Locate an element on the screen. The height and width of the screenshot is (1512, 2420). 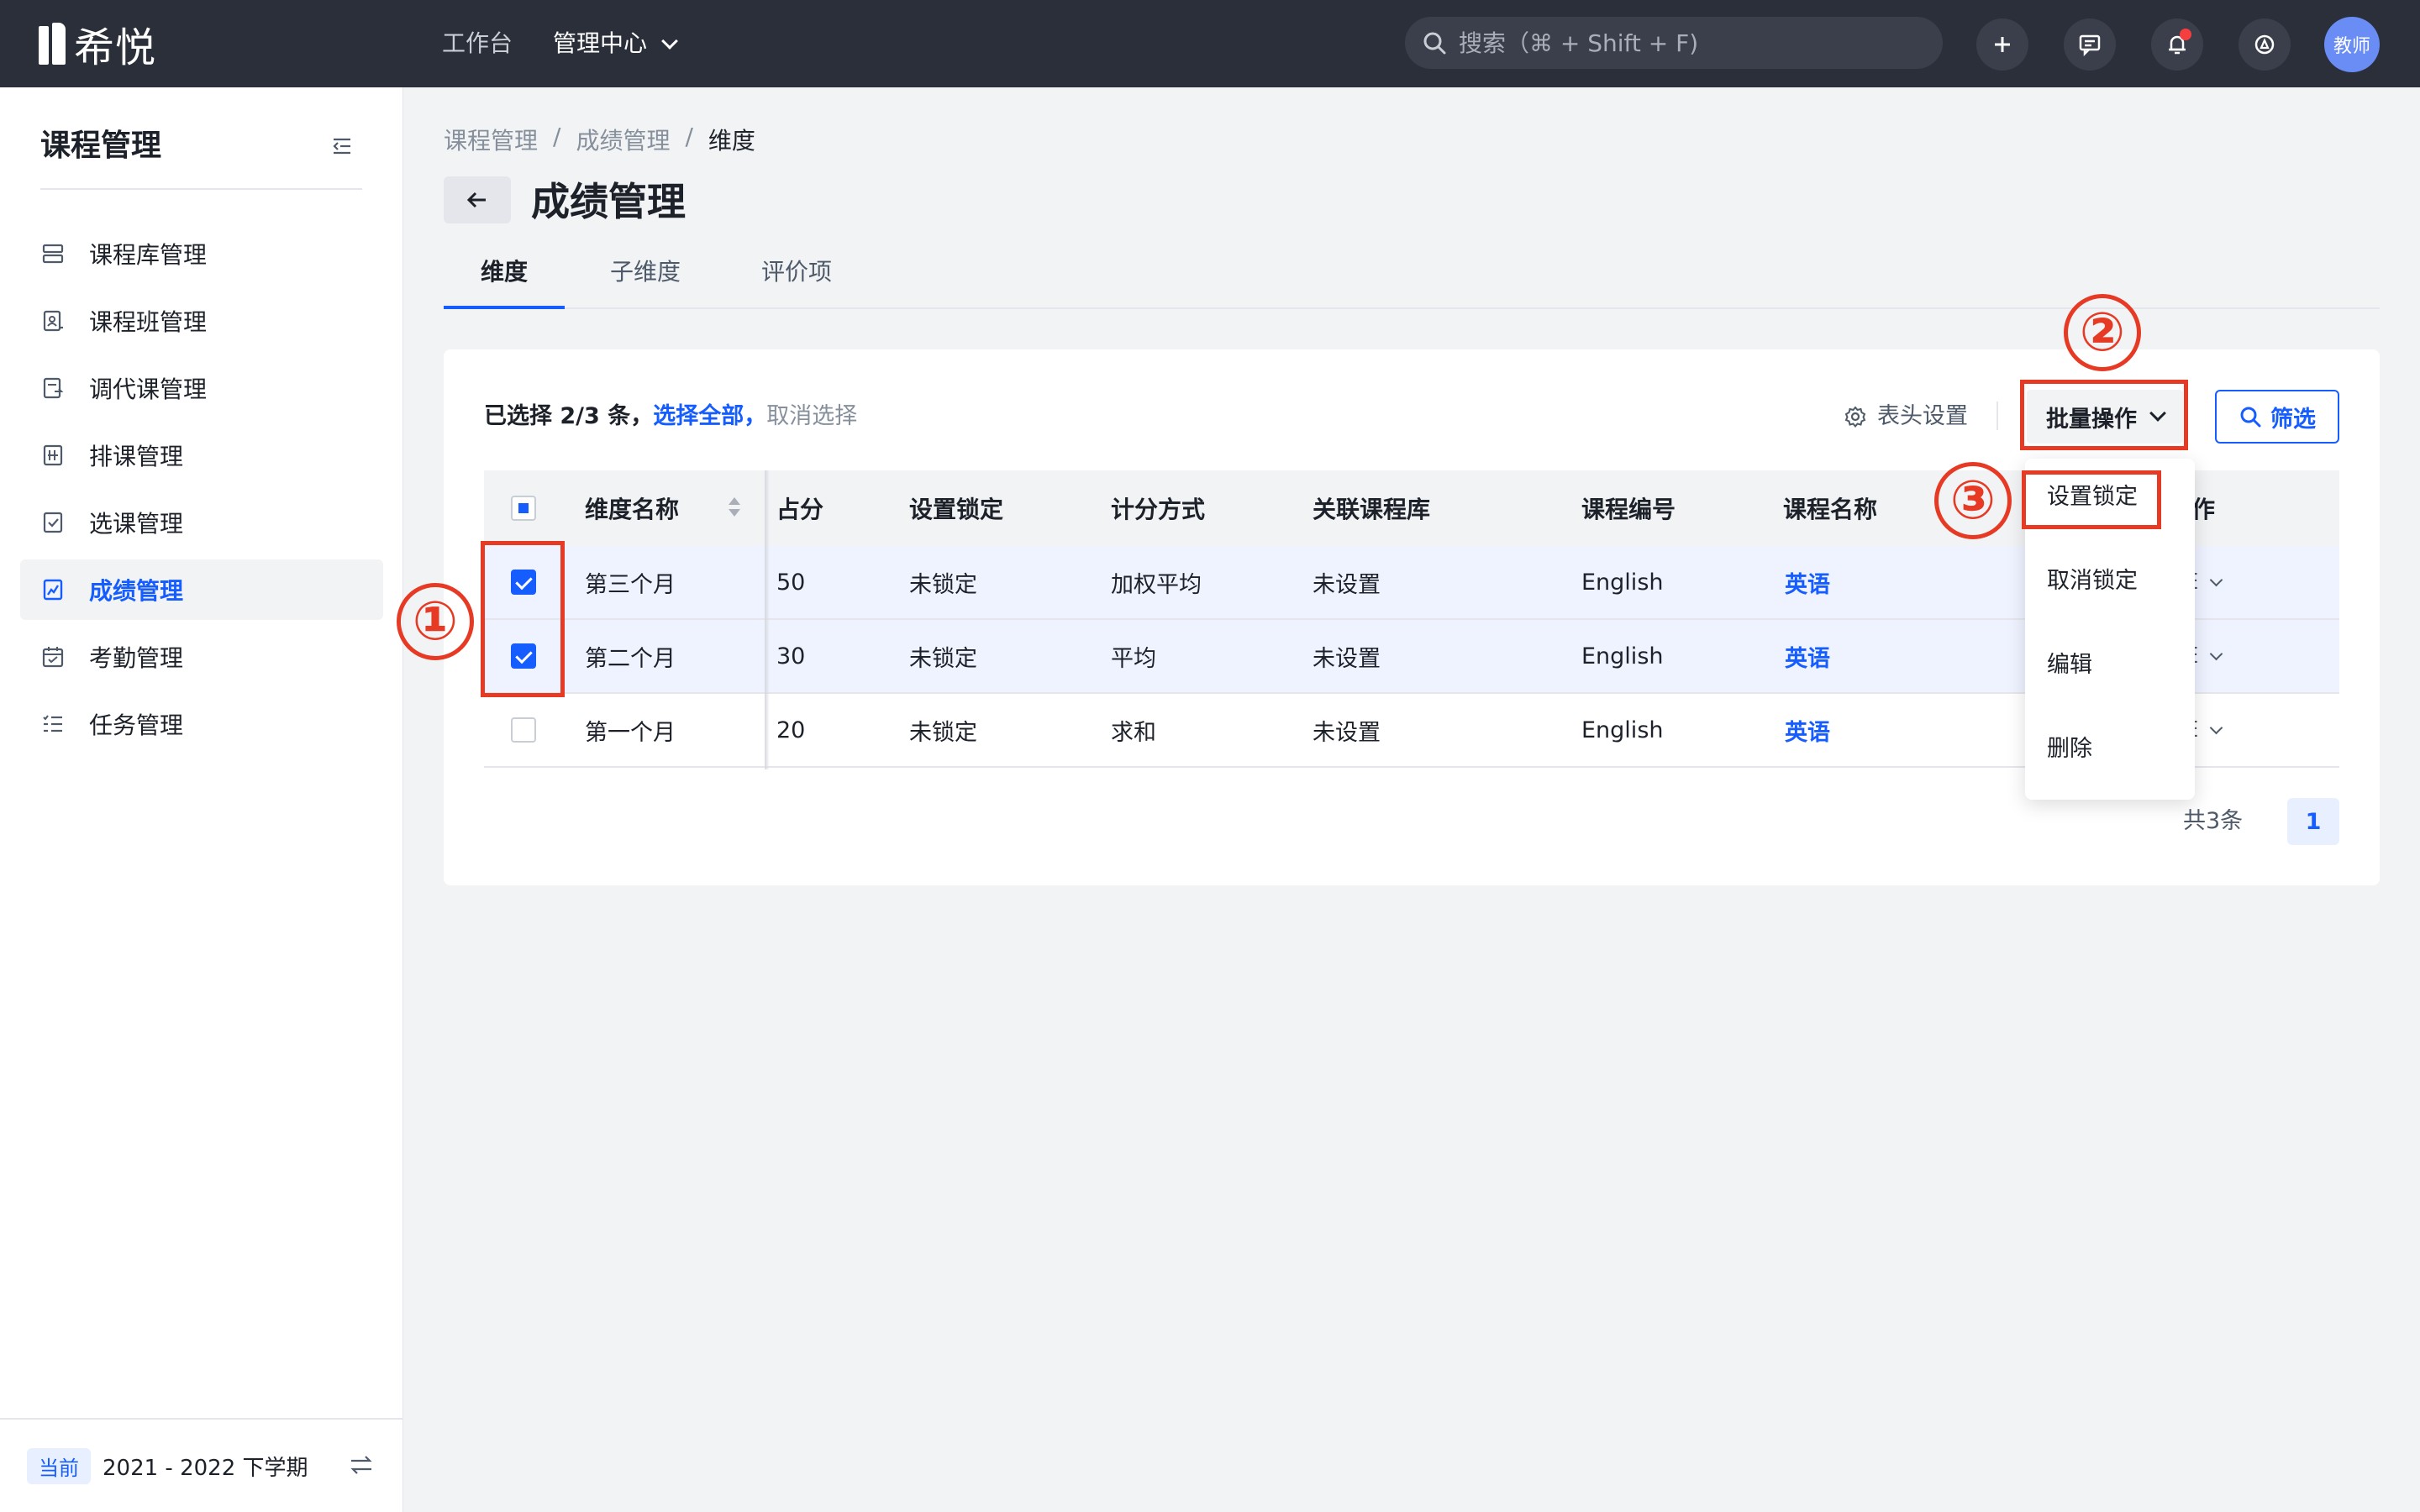
global-search is located at coordinates (1674, 43).